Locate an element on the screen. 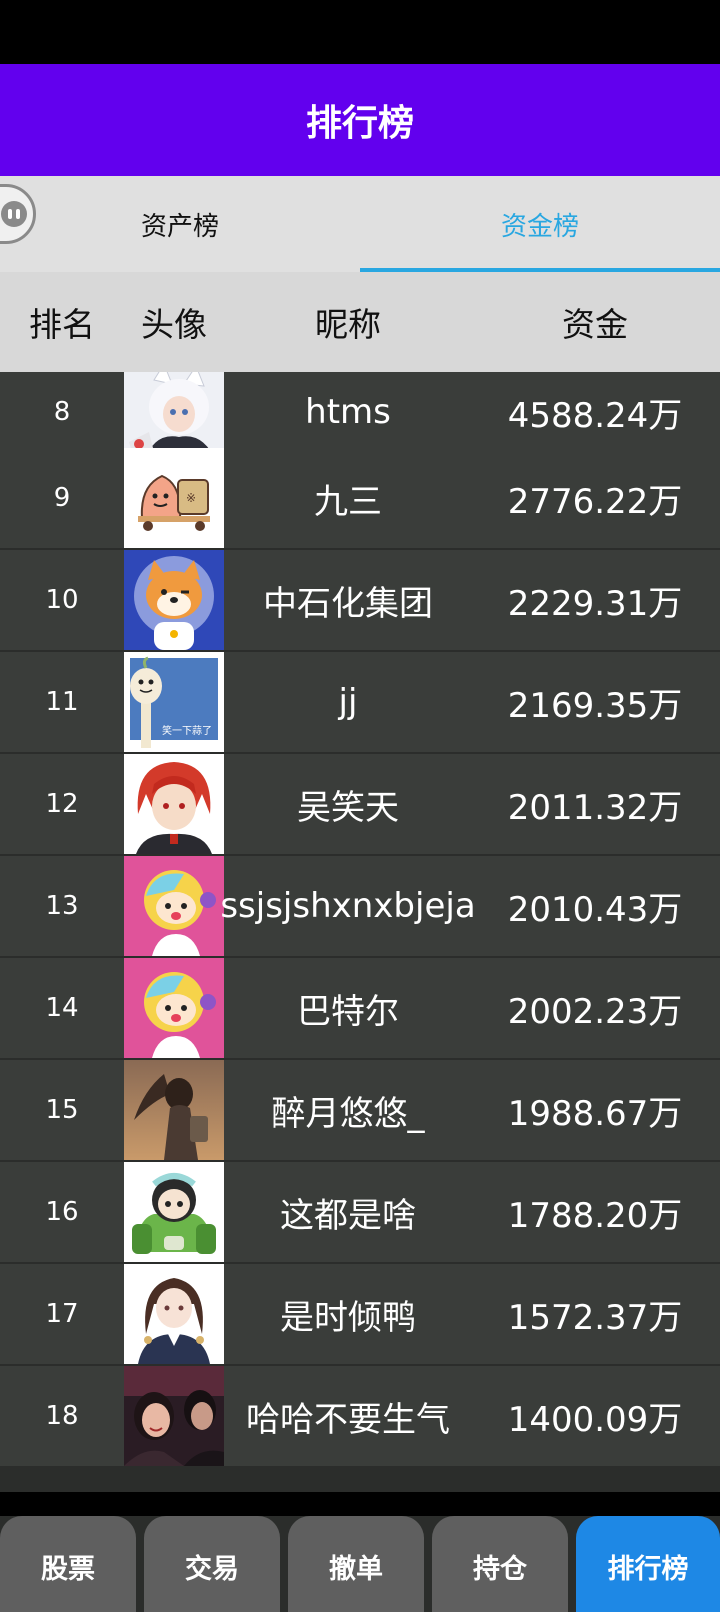  funds-cell: 1400.09万 is located at coordinates (595, 1419).